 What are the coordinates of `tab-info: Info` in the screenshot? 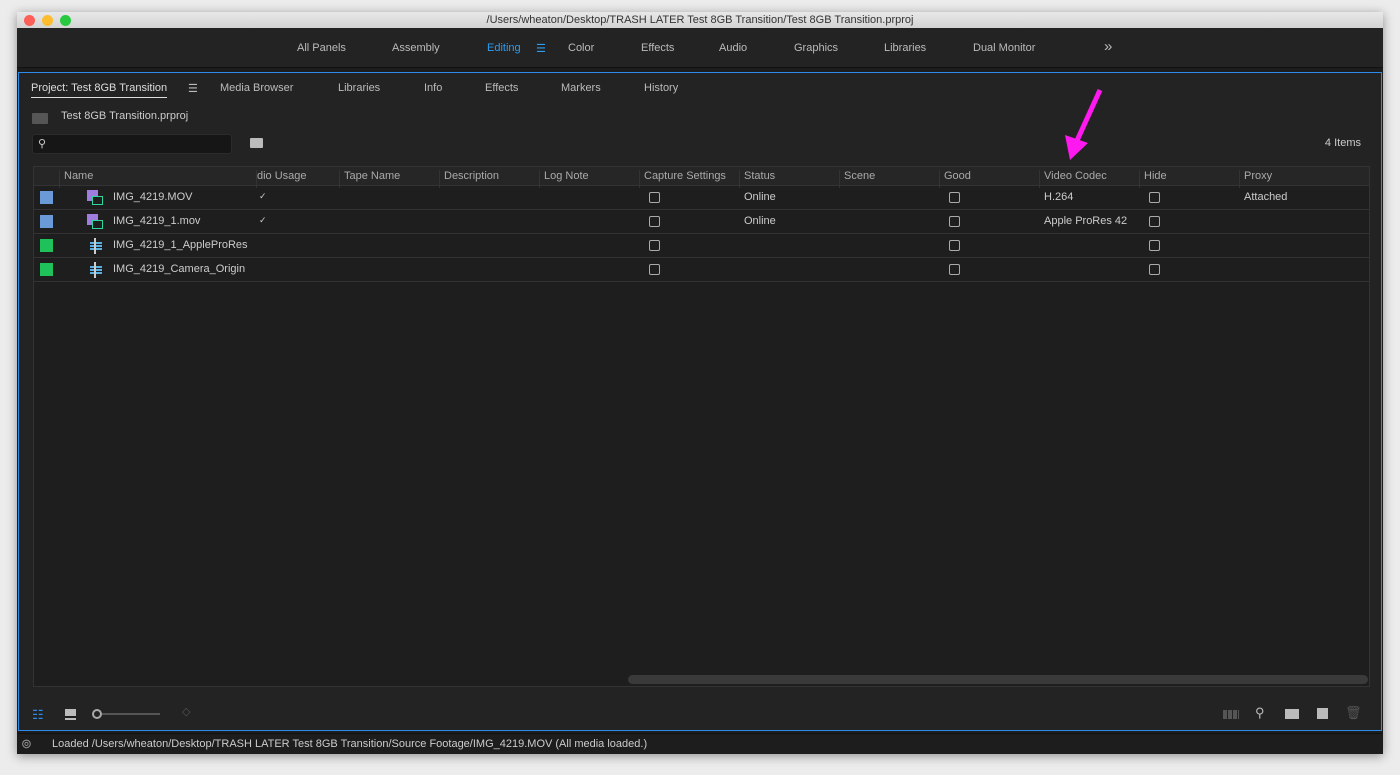 It's located at (433, 88).